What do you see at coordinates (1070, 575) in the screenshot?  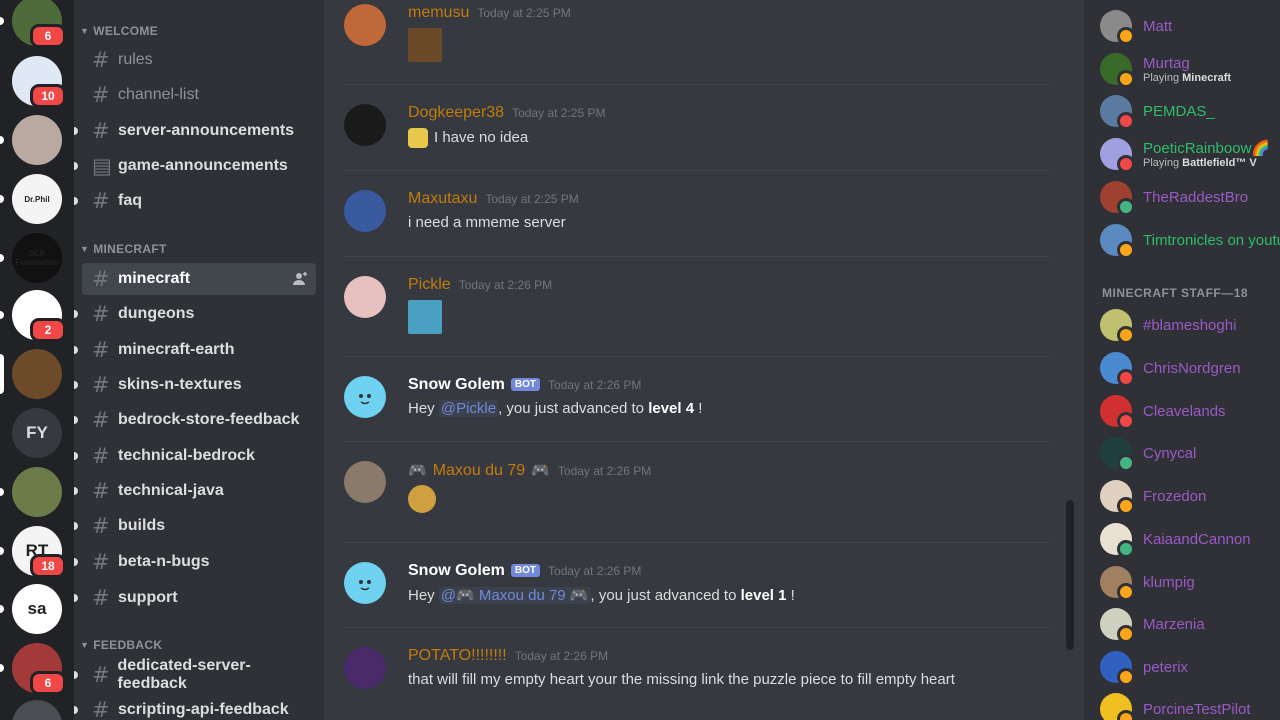 I see `scrollbar` at bounding box center [1070, 575].